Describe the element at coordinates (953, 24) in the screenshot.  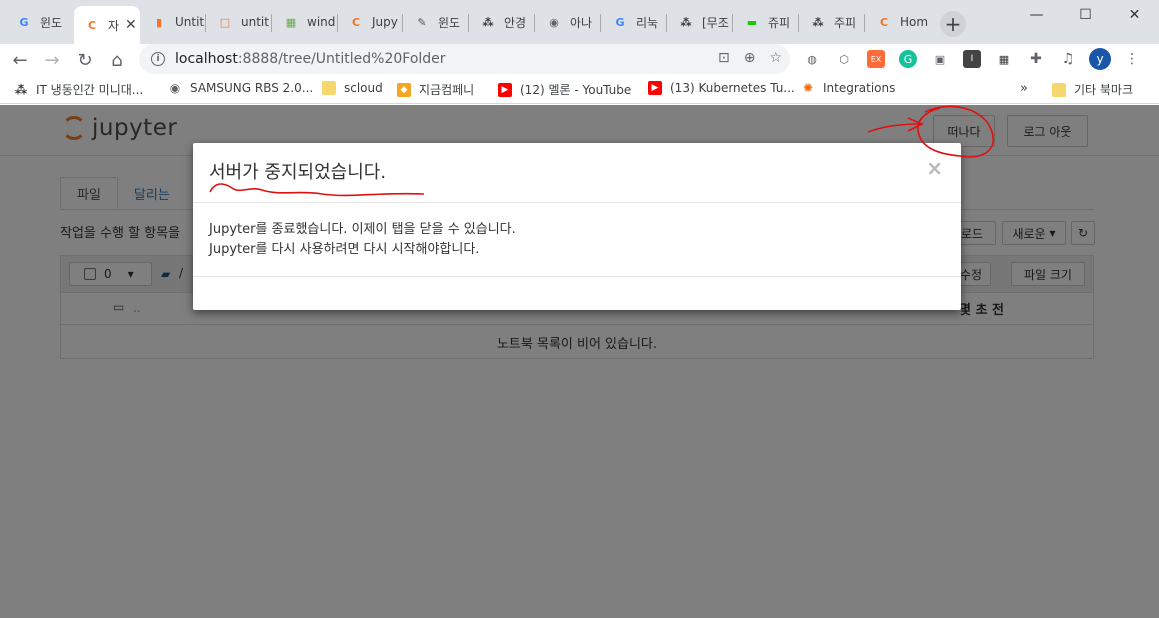
I see `new-tab-button: +` at that location.